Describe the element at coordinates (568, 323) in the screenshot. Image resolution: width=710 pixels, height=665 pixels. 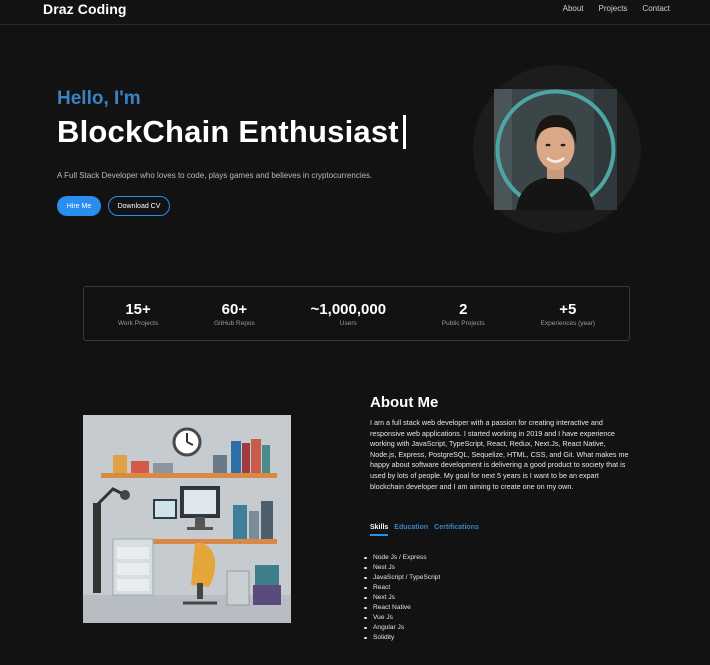
I see `stat-label: Experiences (year)` at that location.